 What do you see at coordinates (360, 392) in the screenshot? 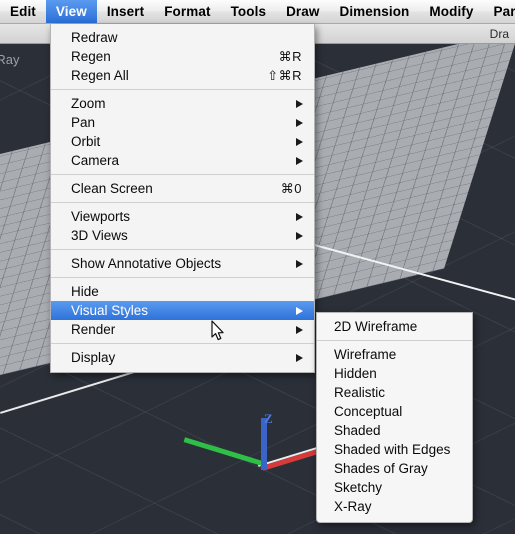
I see `visual-styles-item-label: Realistic` at bounding box center [360, 392].